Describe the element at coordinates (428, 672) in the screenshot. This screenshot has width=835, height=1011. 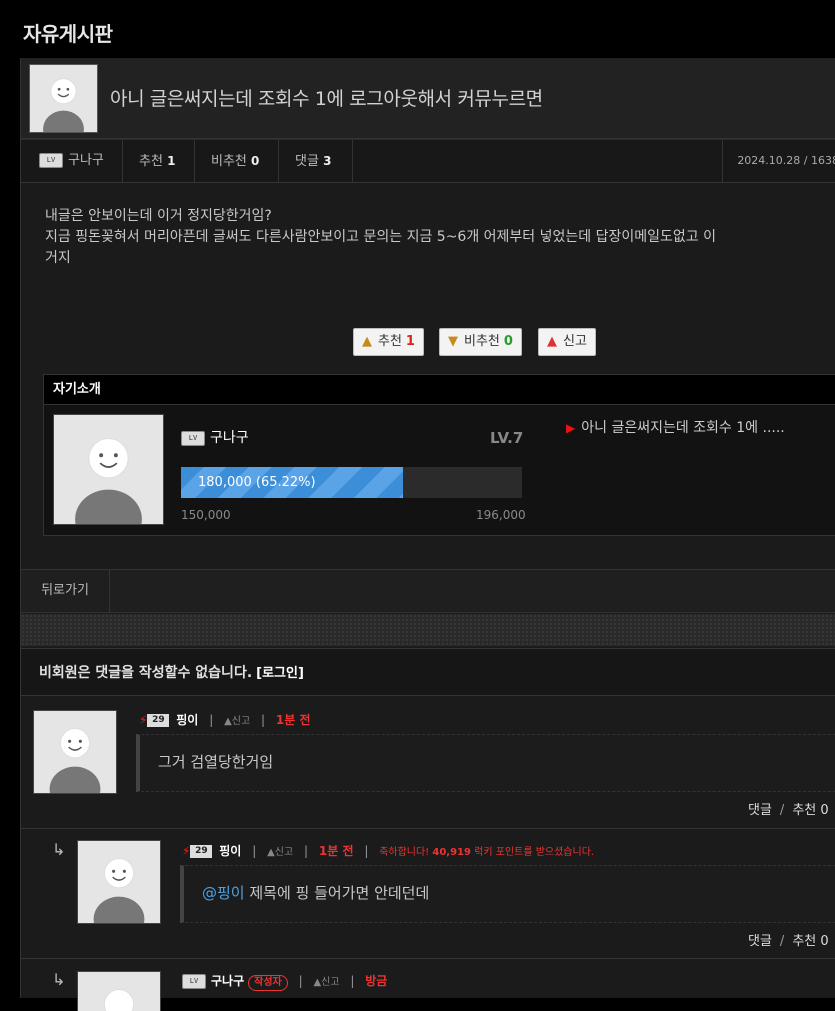
I see `comment-login-notice: 비회원은 댓글을 작성할수 없습니다. [로그인]` at that location.